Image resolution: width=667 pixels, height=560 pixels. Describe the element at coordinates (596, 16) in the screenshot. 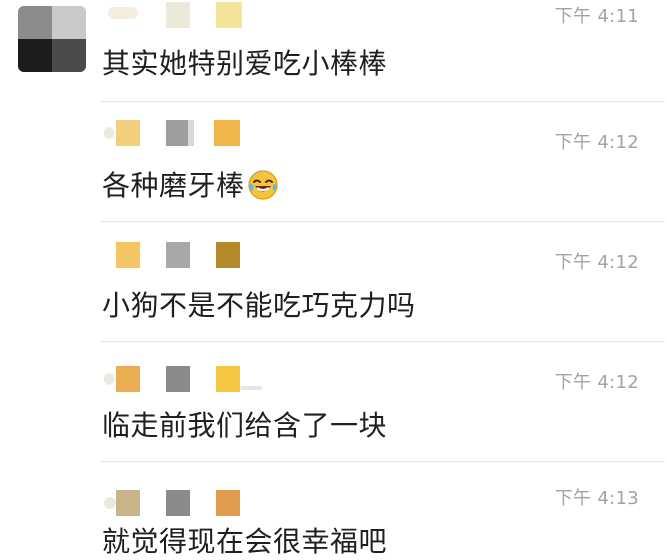

I see `message-timestamp: 下午 4:11` at that location.